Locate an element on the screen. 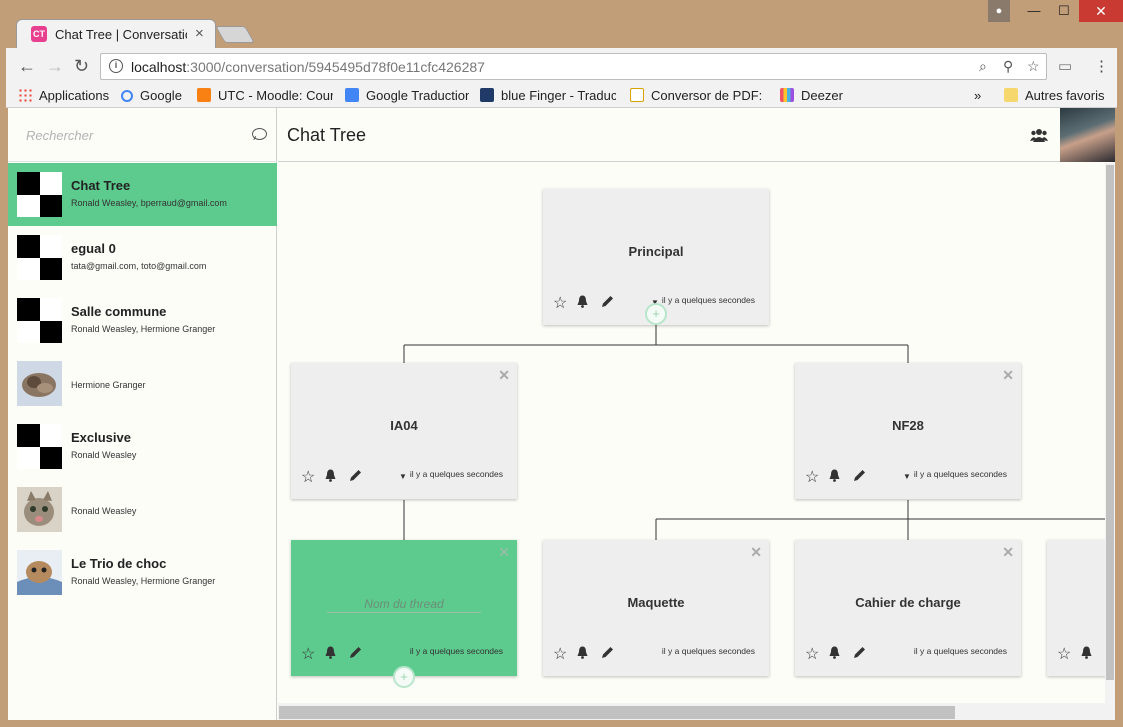 Image resolution: width=1123 pixels, height=727 pixels. bookmarks-overflow-button: » is located at coordinates (981, 96).